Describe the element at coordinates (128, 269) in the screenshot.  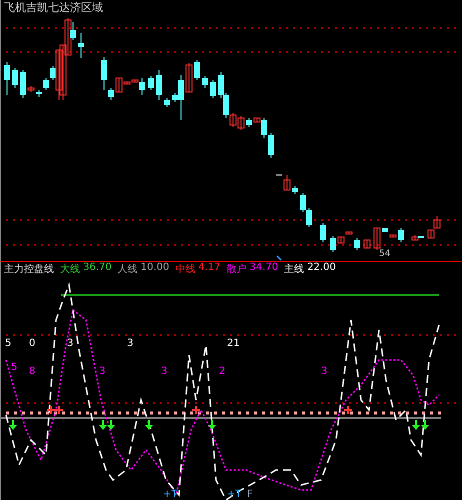
I see `legend-label: 人线` at that location.